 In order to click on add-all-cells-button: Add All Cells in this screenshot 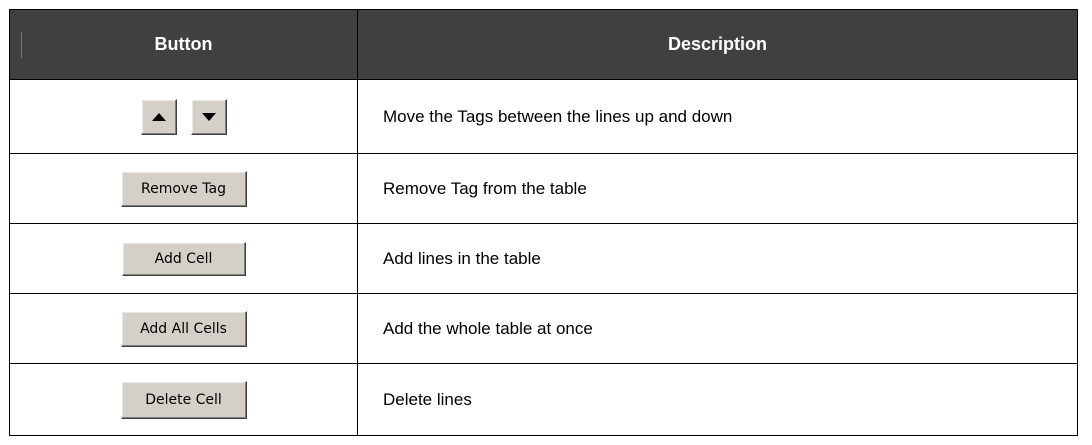, I will do `click(183, 328)`.